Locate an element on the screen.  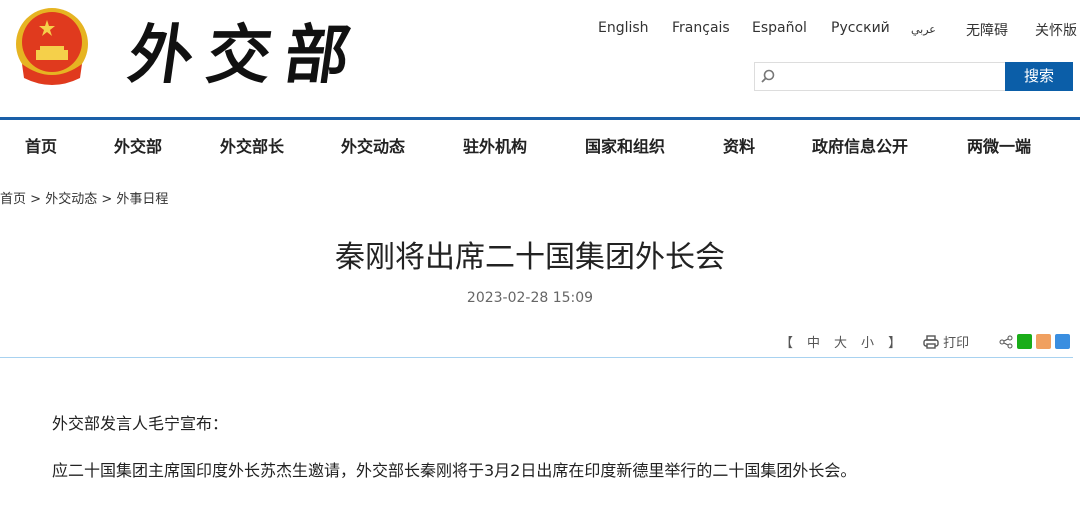
font-large-button: 大 is located at coordinates (840, 341).